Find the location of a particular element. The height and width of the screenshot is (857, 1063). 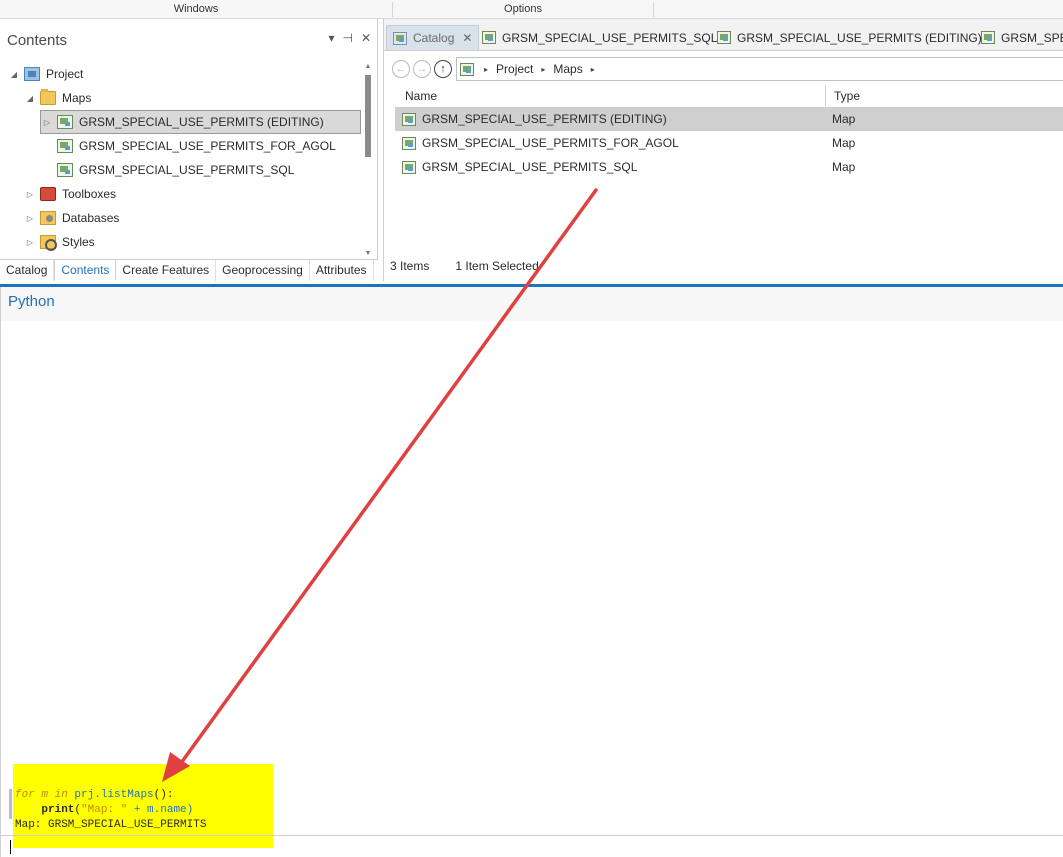

column-divider is located at coordinates (825, 96).